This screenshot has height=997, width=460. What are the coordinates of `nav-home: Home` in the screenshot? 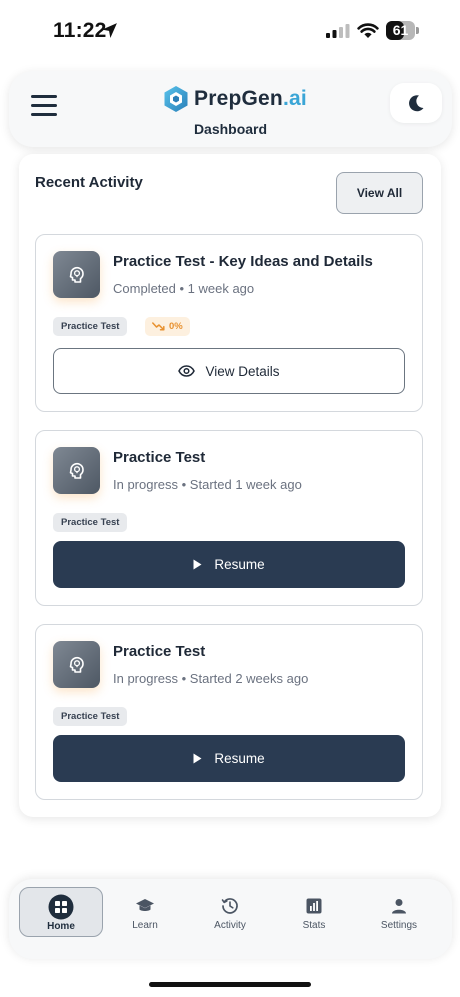 It's located at (61, 912).